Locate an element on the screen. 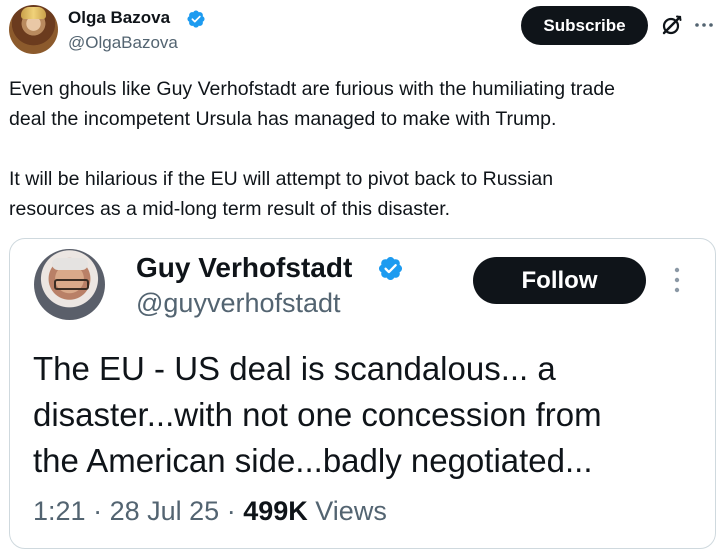 This screenshot has height=556, width=725. quoted-post-meta: 1:21 · 28 Jul 25 · 499K Views is located at coordinates (210, 511).